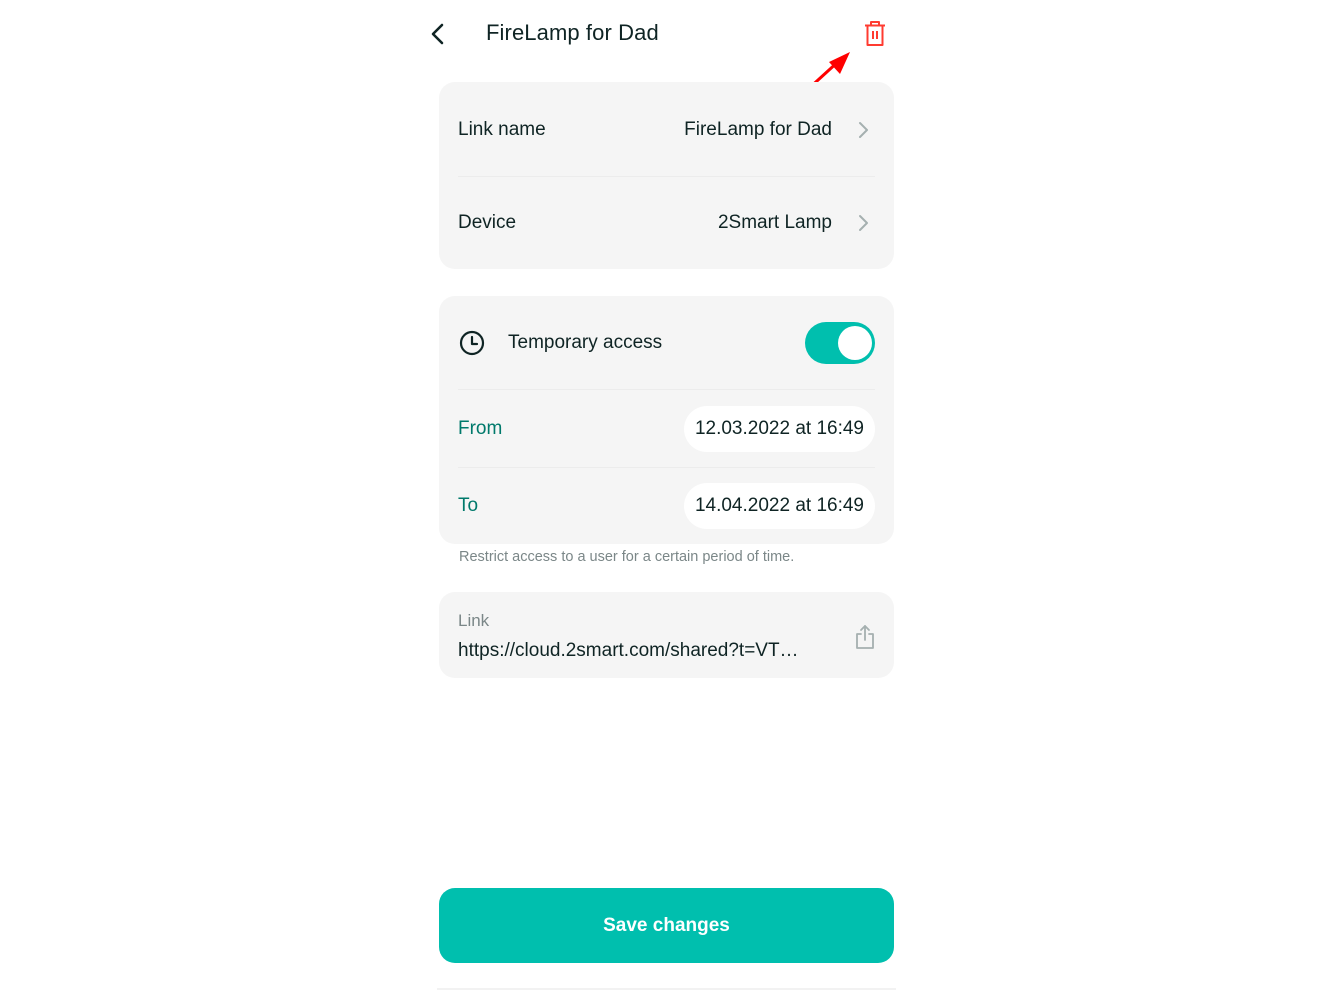 The image size is (1333, 1000). What do you see at coordinates (468, 505) in the screenshot?
I see `to-label: To` at bounding box center [468, 505].